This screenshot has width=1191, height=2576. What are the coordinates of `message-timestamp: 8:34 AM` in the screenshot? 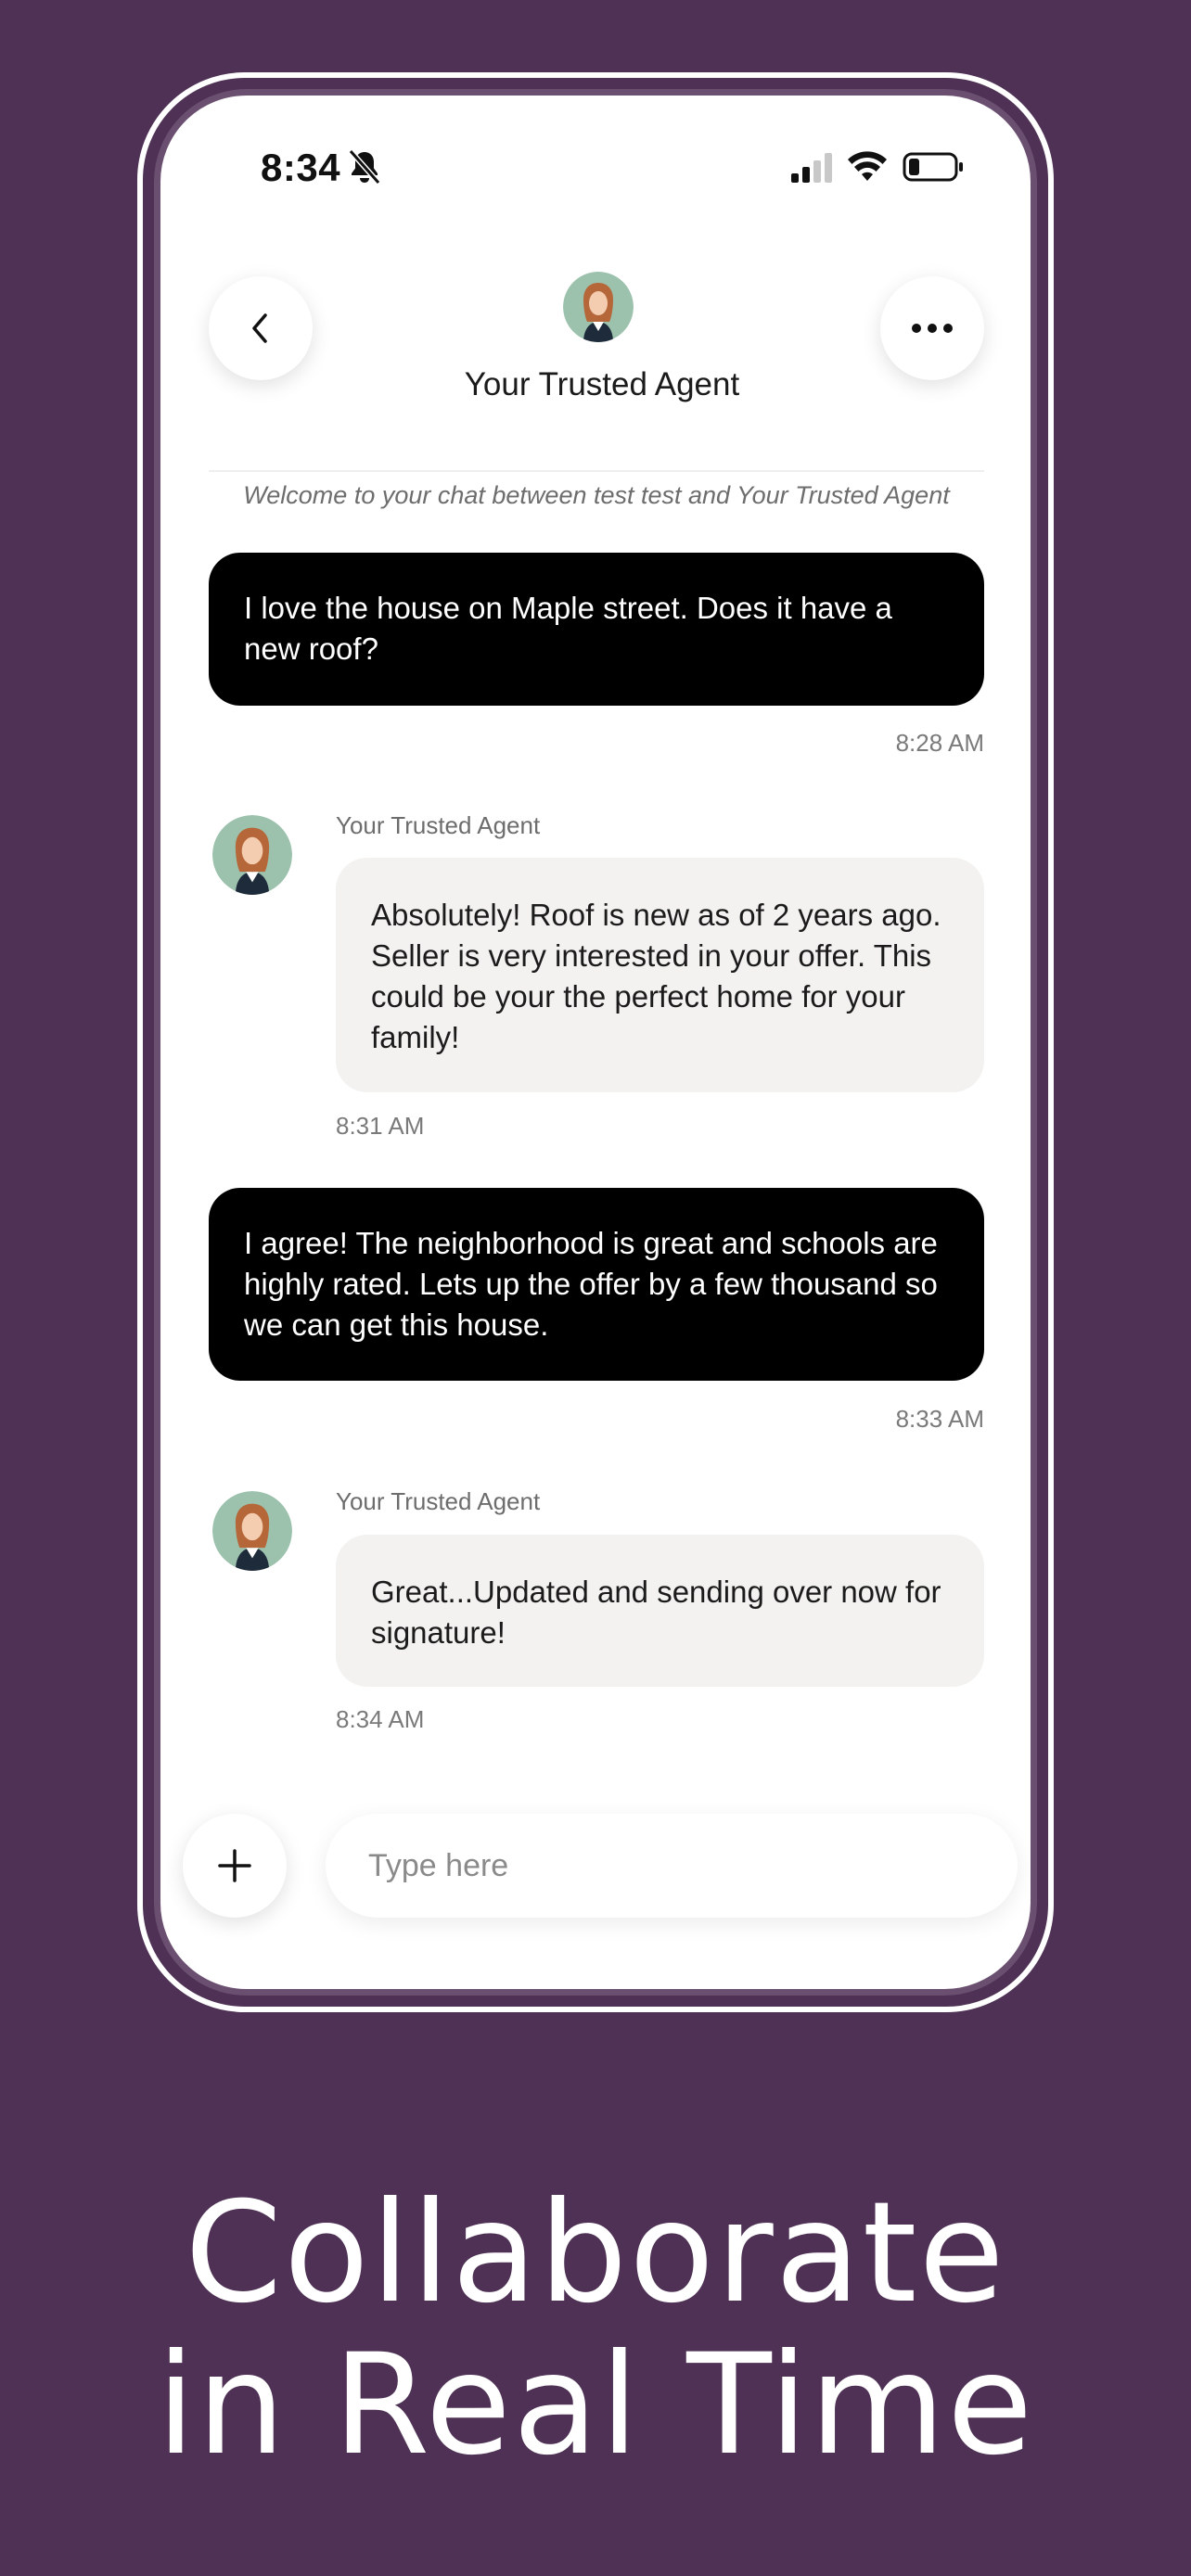 It's located at (380, 1719).